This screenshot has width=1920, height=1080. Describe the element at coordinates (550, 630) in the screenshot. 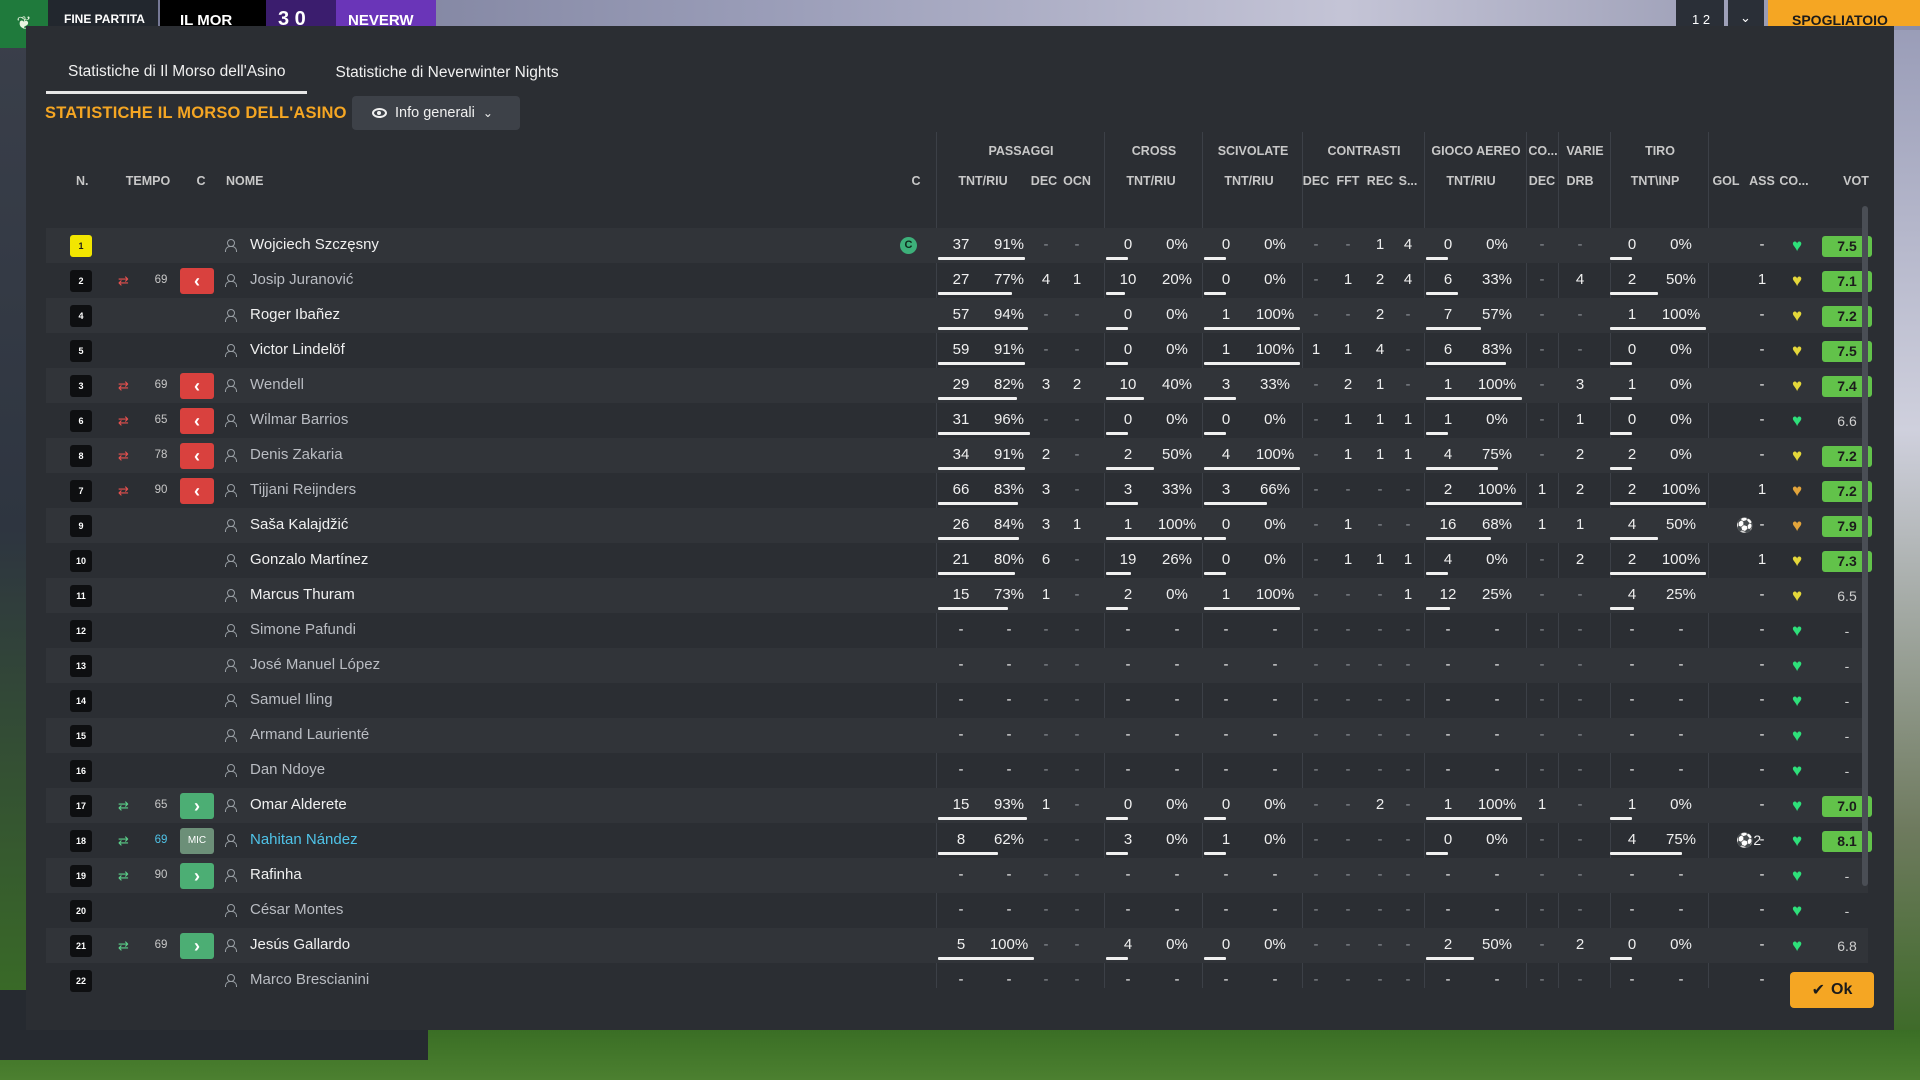

I see `player-name: Simone Pafundi` at that location.